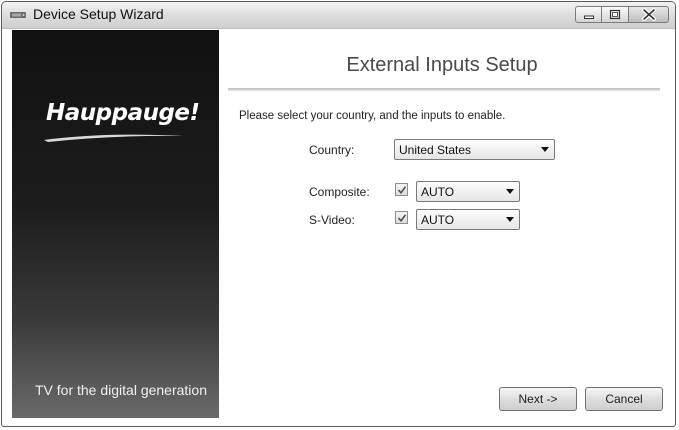 Image resolution: width=679 pixels, height=430 pixels. I want to click on cancel-button: Cancel, so click(624, 399).